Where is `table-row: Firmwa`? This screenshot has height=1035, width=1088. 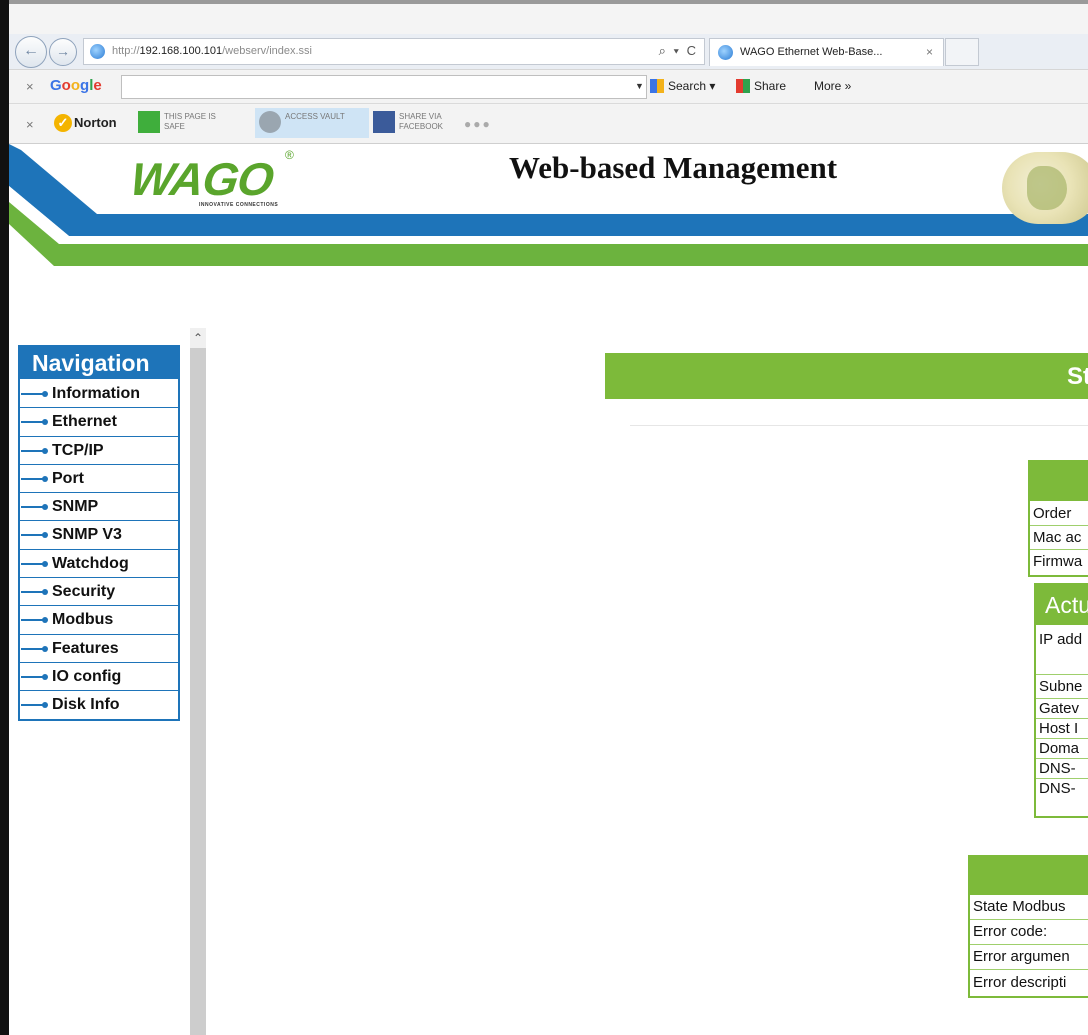 table-row: Firmwa is located at coordinates (1058, 561).